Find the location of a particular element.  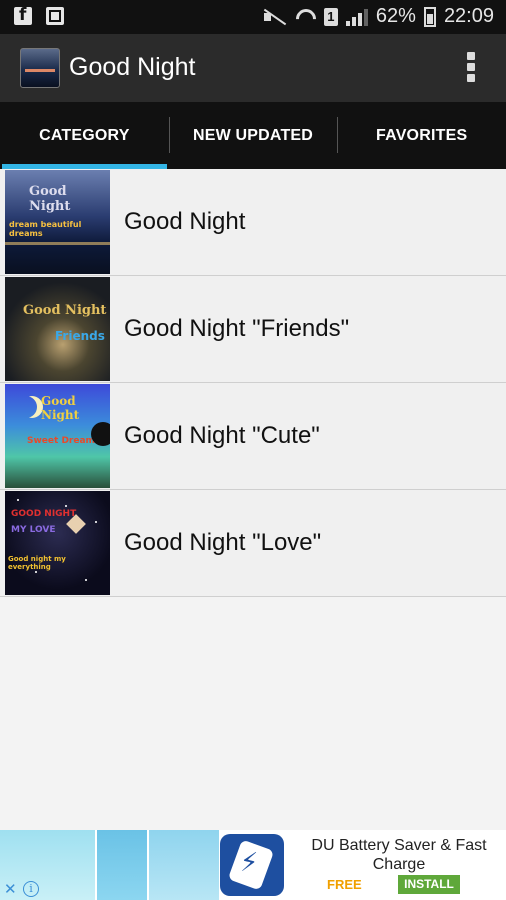

category-label: Good Night "Friends" is located at coordinates (237, 328).